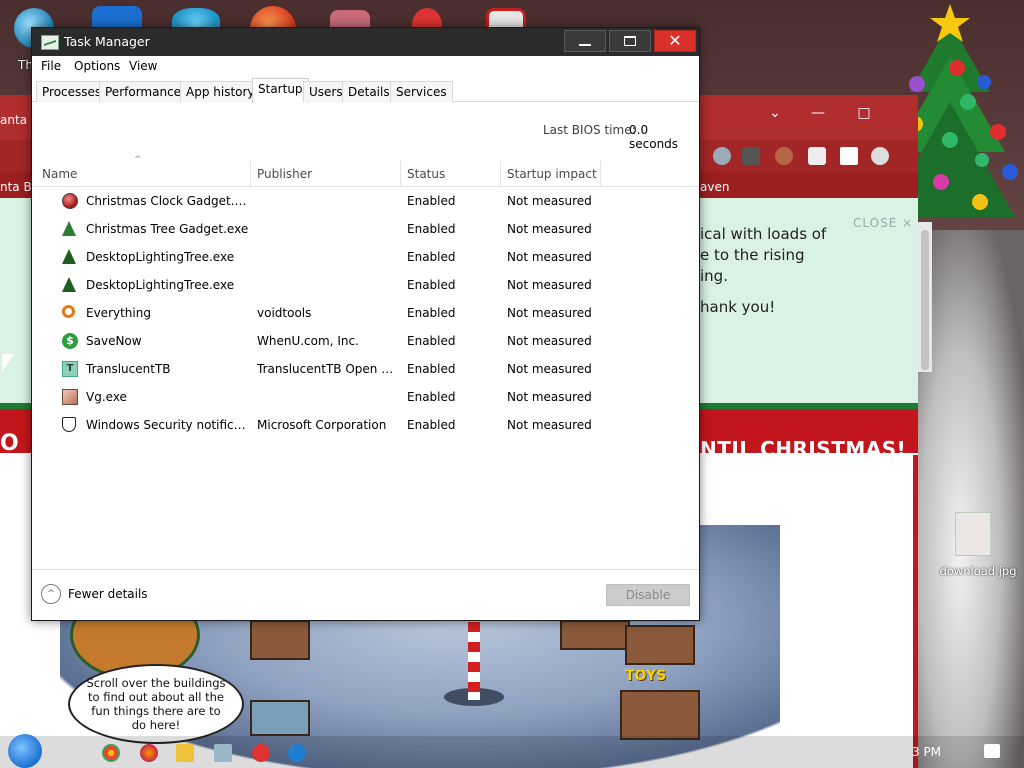  I want to click on chevron-up-icon: ^, so click(51, 594).